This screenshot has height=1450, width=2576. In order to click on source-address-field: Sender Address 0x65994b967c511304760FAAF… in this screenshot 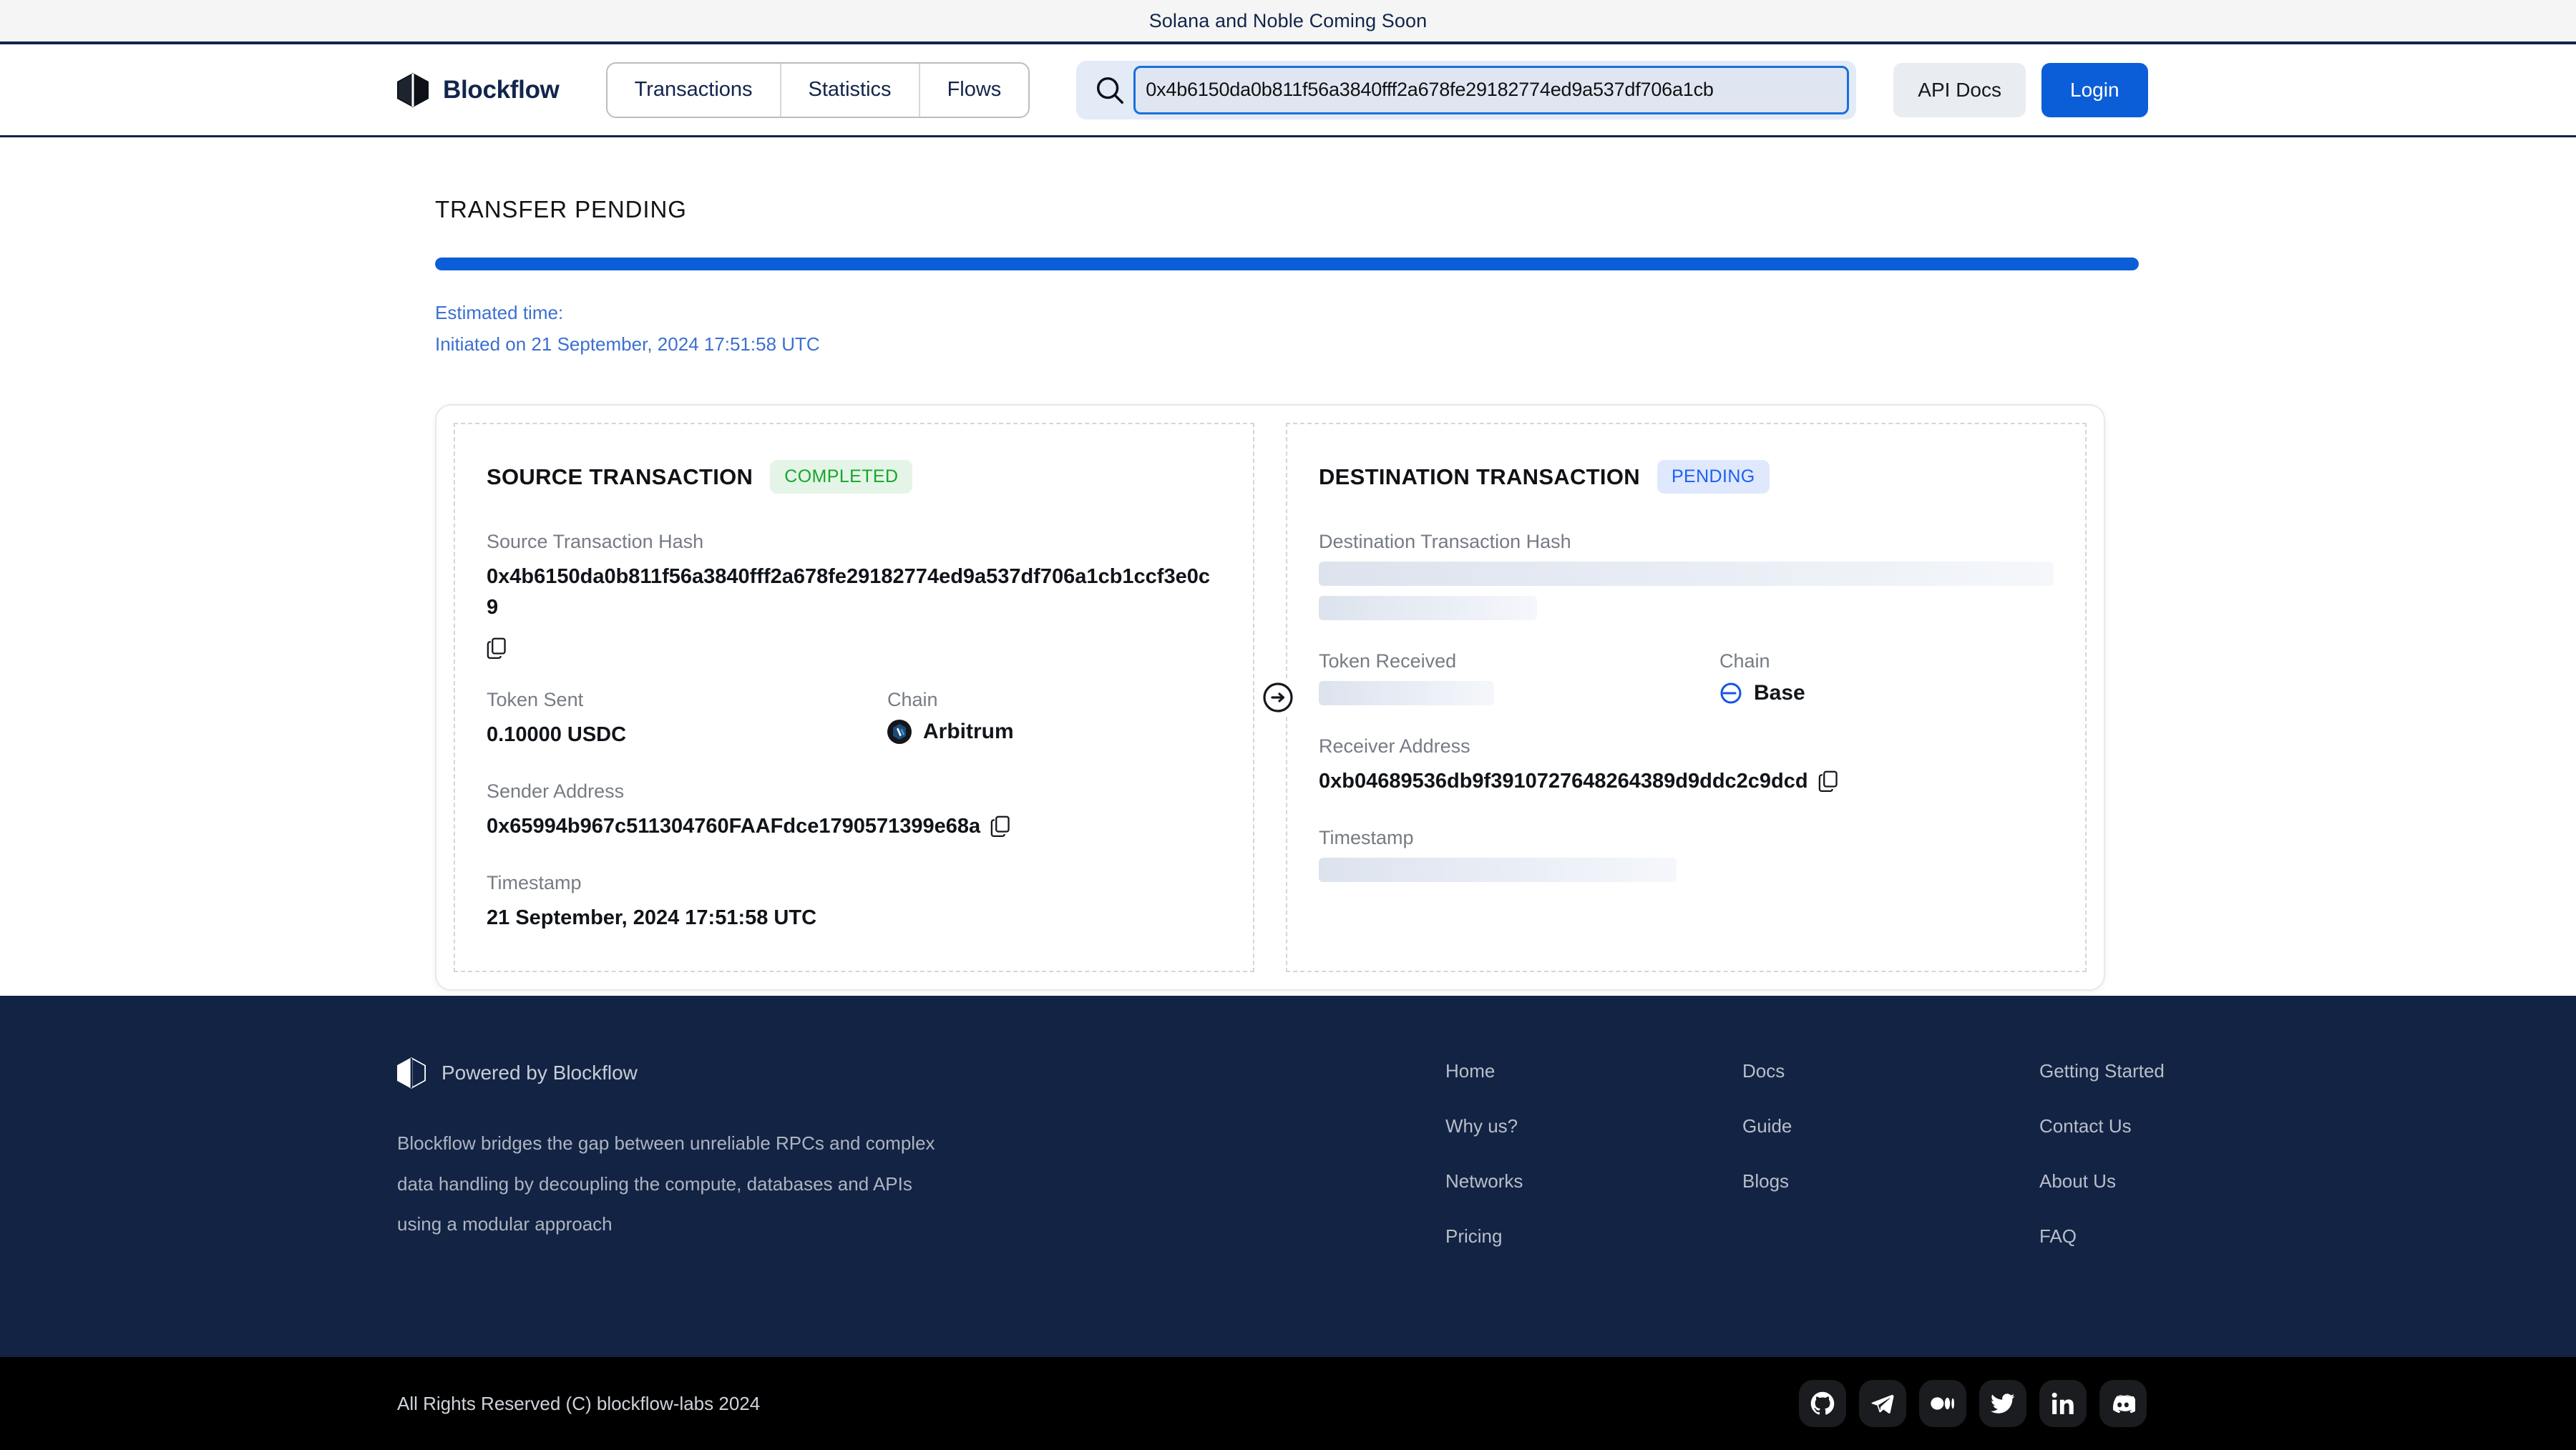, I will do `click(854, 811)`.